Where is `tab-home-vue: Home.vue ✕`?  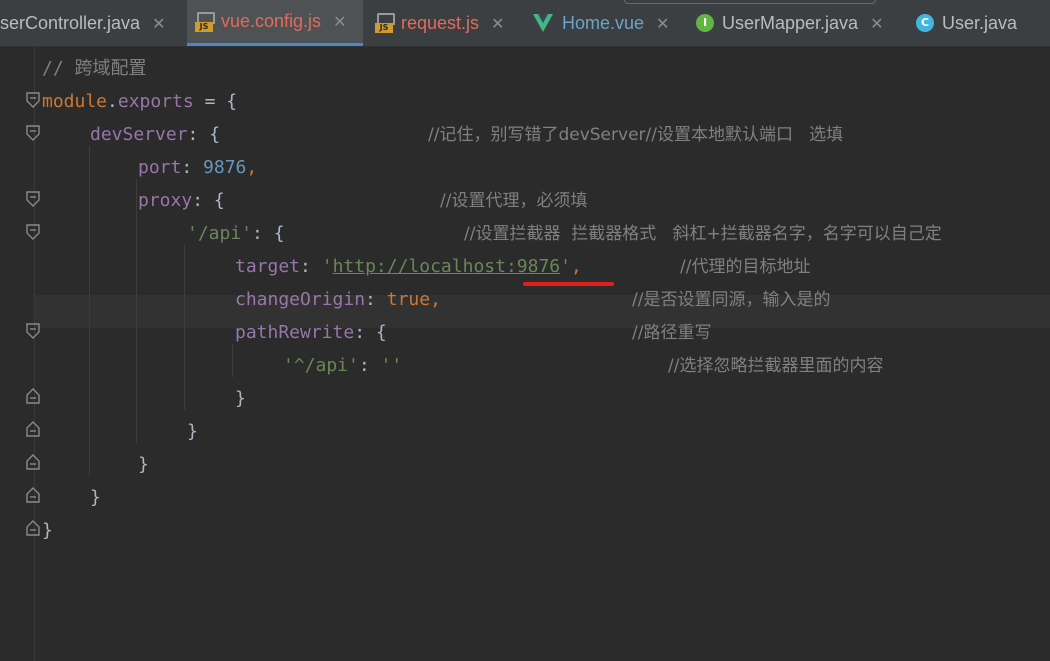
tab-home-vue: Home.vue ✕ is located at coordinates (604, 23).